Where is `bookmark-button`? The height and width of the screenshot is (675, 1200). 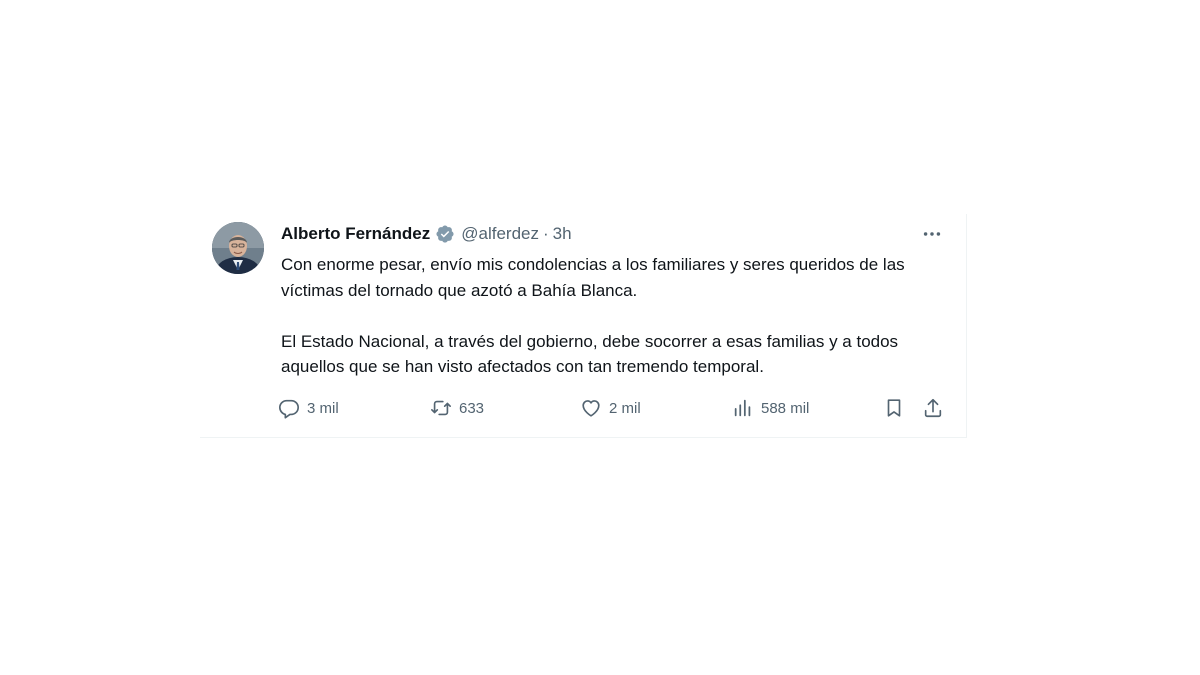 bookmark-button is located at coordinates (894, 408).